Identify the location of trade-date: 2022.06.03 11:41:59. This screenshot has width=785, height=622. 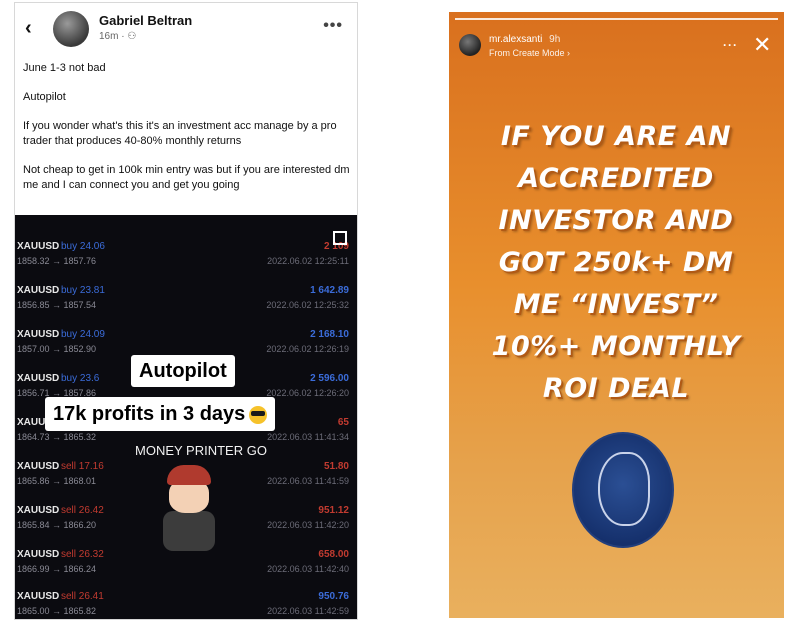
(308, 481).